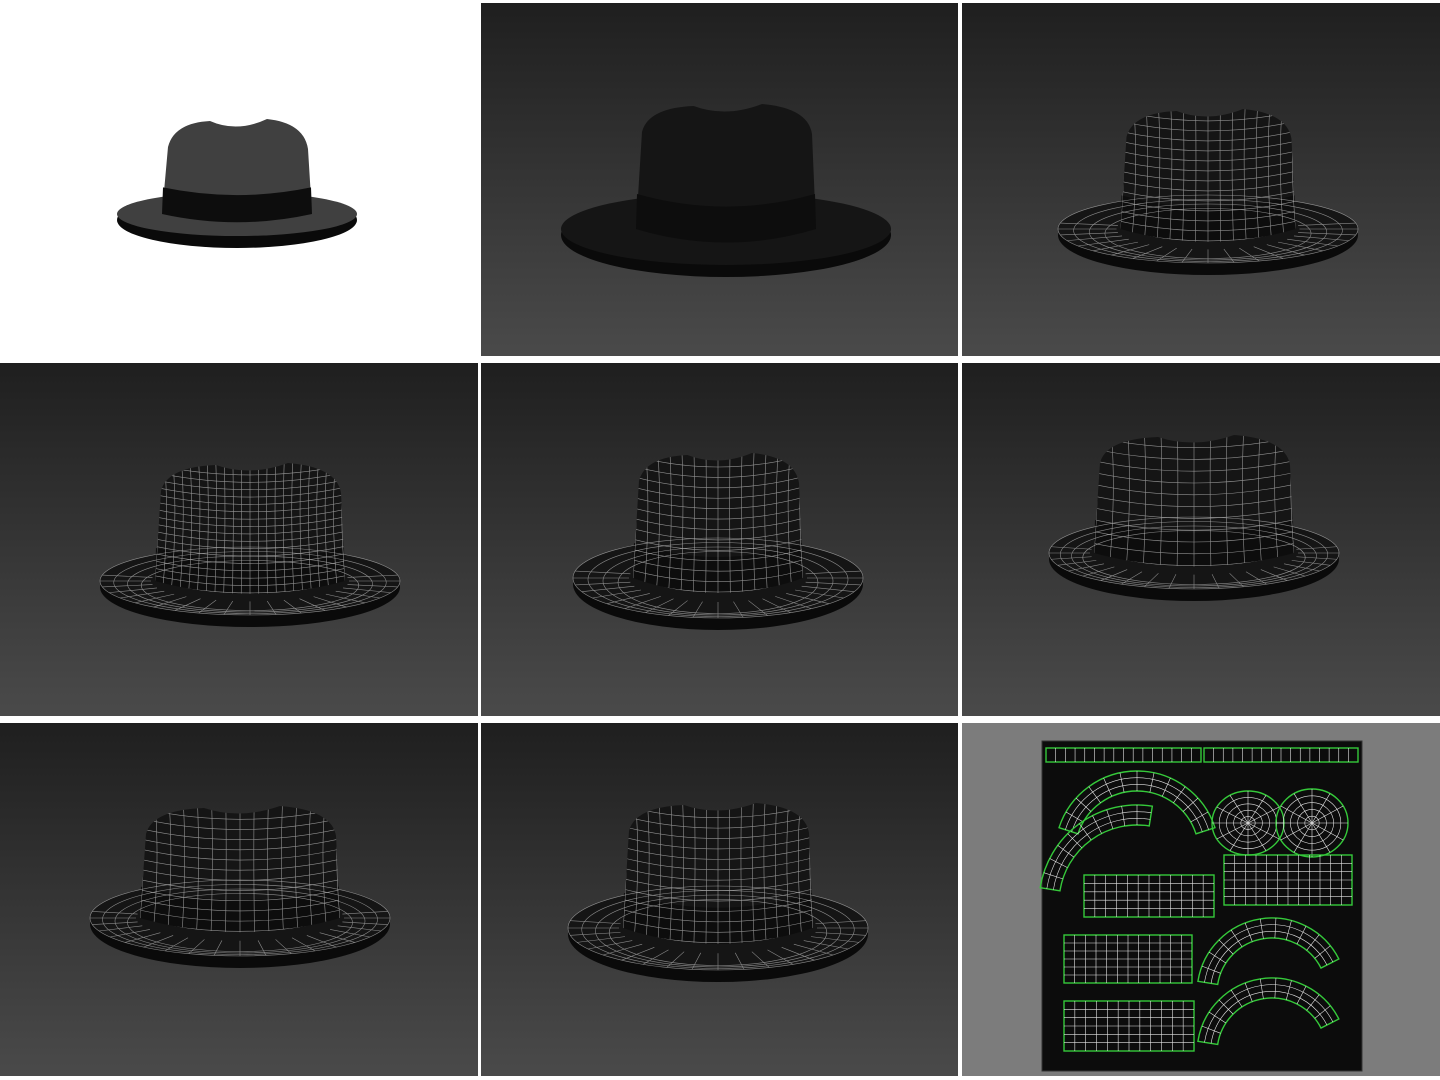  Describe the element at coordinates (1202, 906) in the screenshot. I see `uv-canvas` at that location.